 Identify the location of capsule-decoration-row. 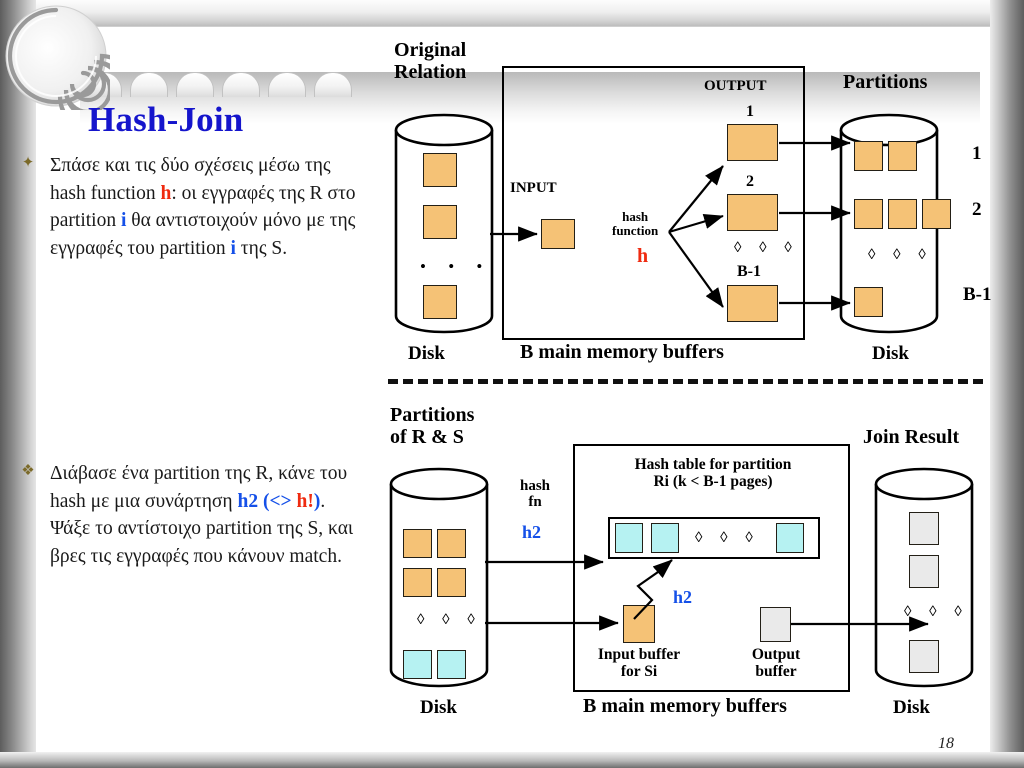
(229, 84).